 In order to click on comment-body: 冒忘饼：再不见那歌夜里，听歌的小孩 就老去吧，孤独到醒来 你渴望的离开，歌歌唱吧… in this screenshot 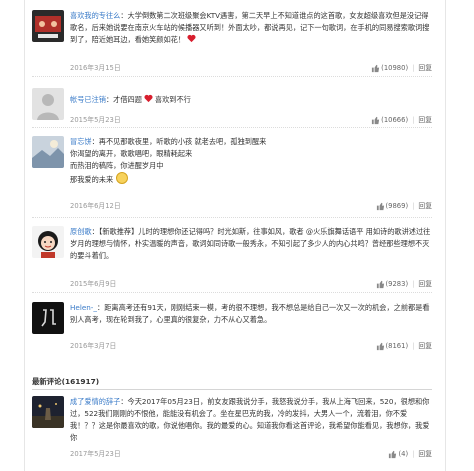, I will do `click(251, 161)`.